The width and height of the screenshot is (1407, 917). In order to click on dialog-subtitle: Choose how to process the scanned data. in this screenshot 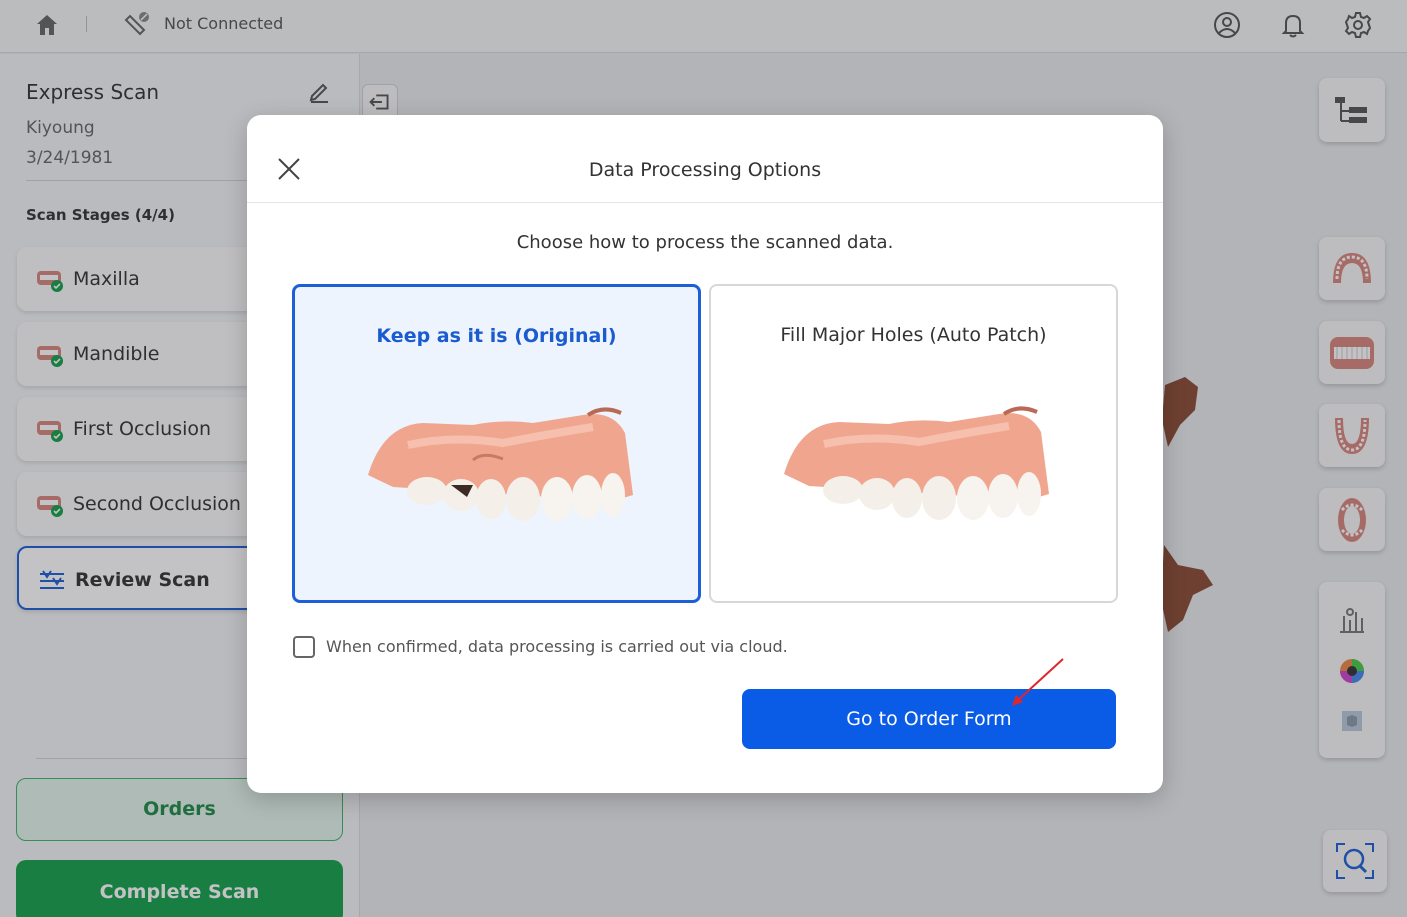, I will do `click(705, 242)`.